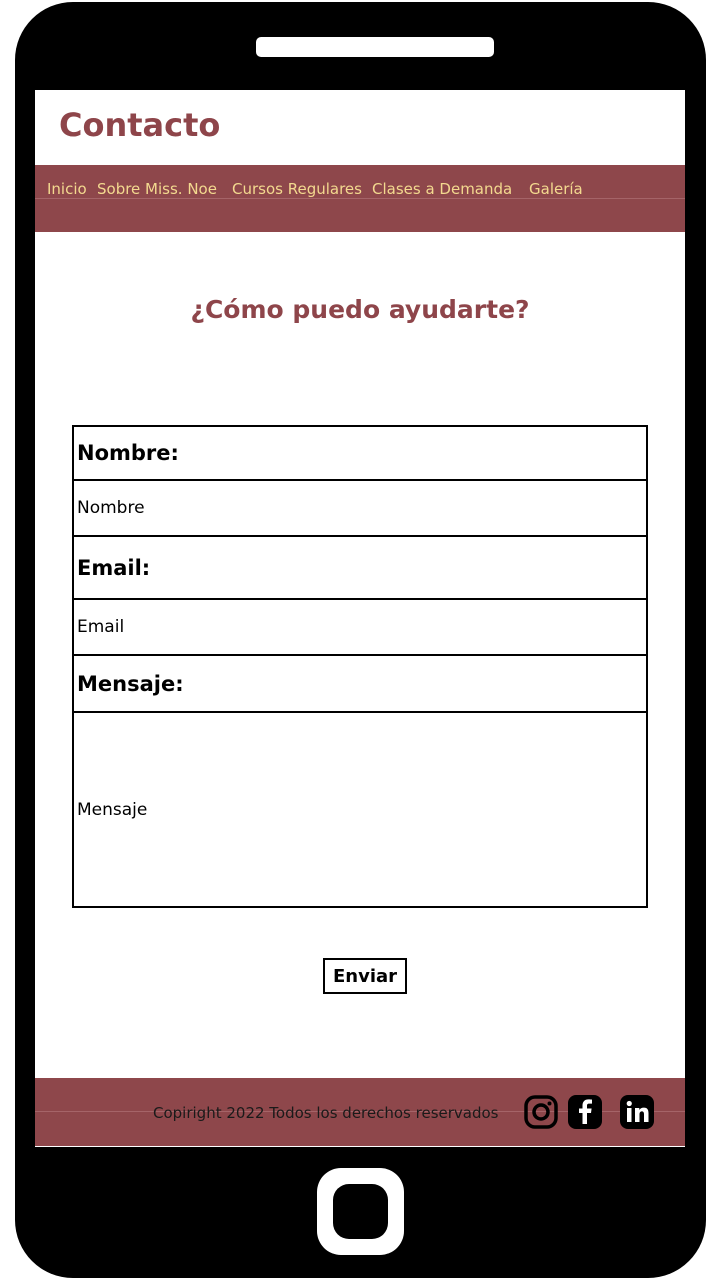 This screenshot has width=720, height=1280. What do you see at coordinates (360, 628) in the screenshot?
I see `email-input: Email` at bounding box center [360, 628].